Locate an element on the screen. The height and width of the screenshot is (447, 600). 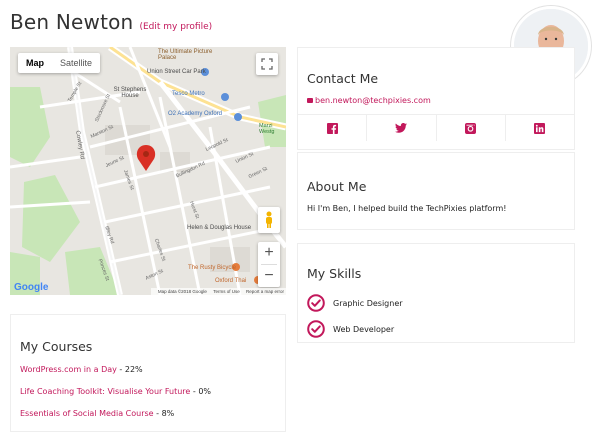
instagram-icon is located at coordinates (471, 128).